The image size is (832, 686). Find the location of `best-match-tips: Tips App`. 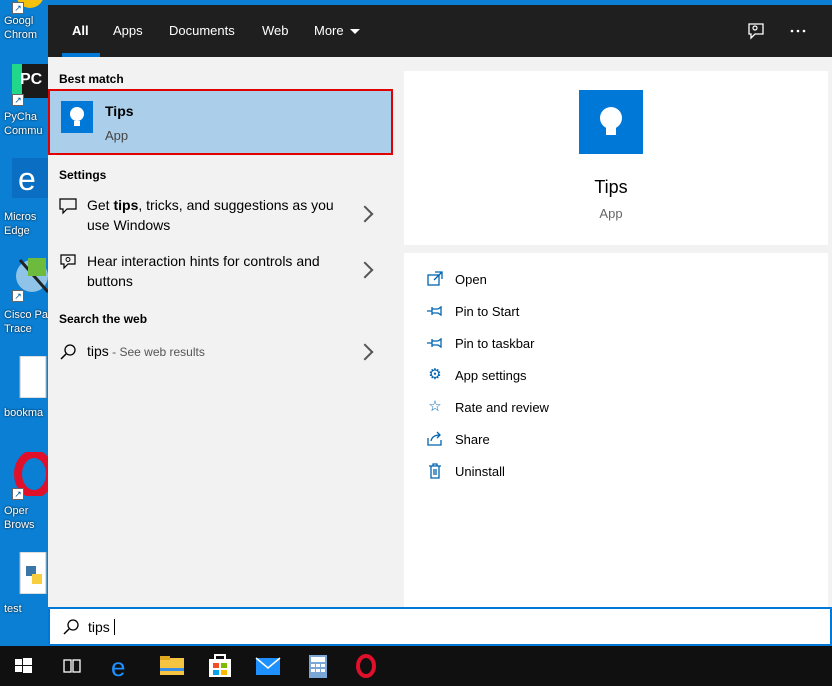

best-match-tips: Tips App is located at coordinates (220, 122).